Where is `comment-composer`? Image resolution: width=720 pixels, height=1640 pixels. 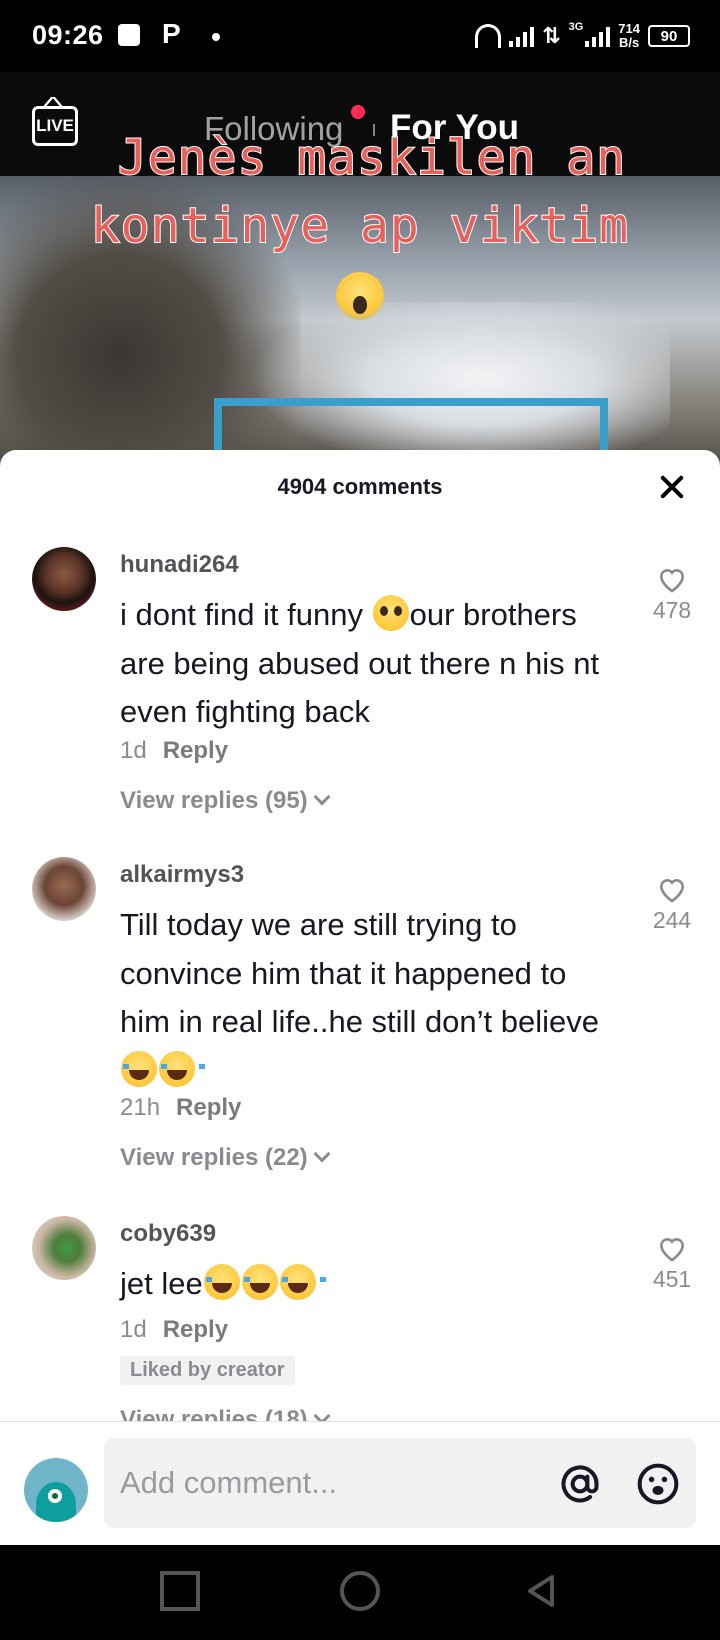 comment-composer is located at coordinates (360, 1483).